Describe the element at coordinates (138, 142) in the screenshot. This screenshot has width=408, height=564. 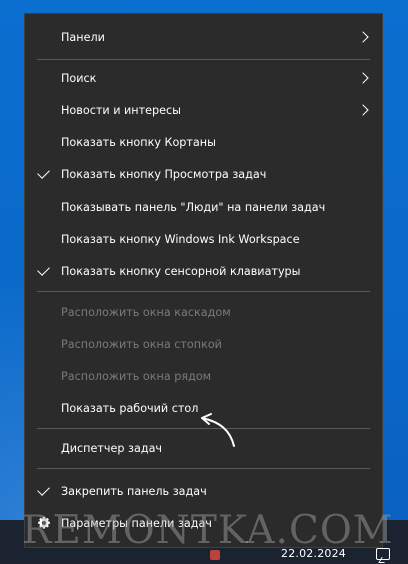
I see `menu-item-label: Показать кнопку Кортаны` at that location.